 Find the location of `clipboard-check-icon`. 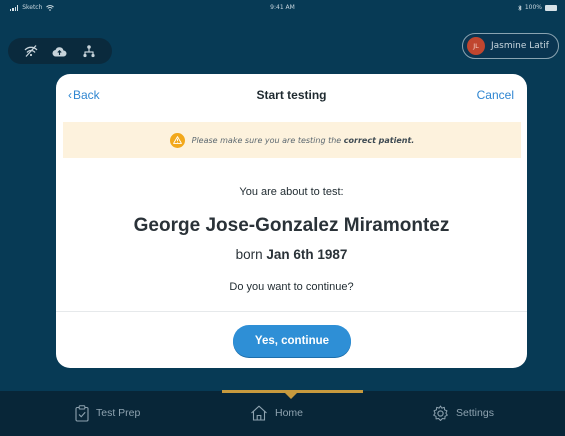

clipboard-check-icon is located at coordinates (82, 413).